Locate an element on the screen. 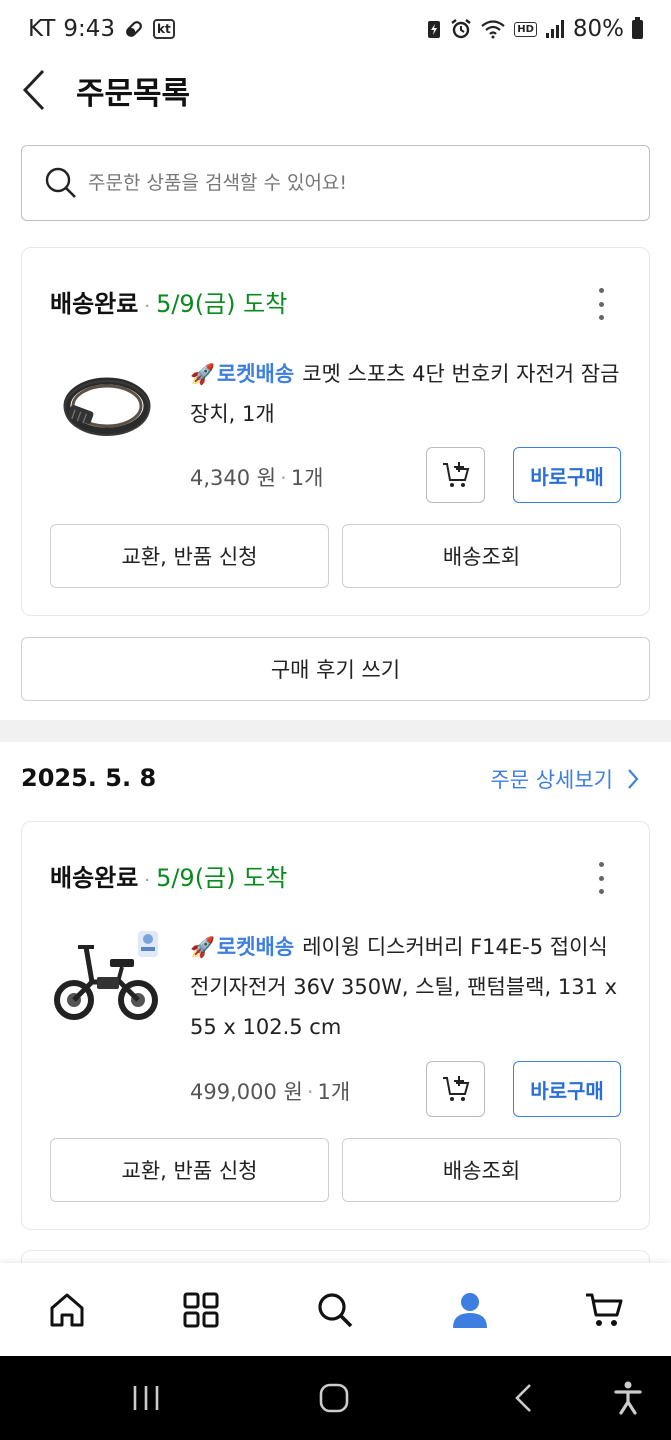 The width and height of the screenshot is (671, 1440). order-search-bar is located at coordinates (335, 183).